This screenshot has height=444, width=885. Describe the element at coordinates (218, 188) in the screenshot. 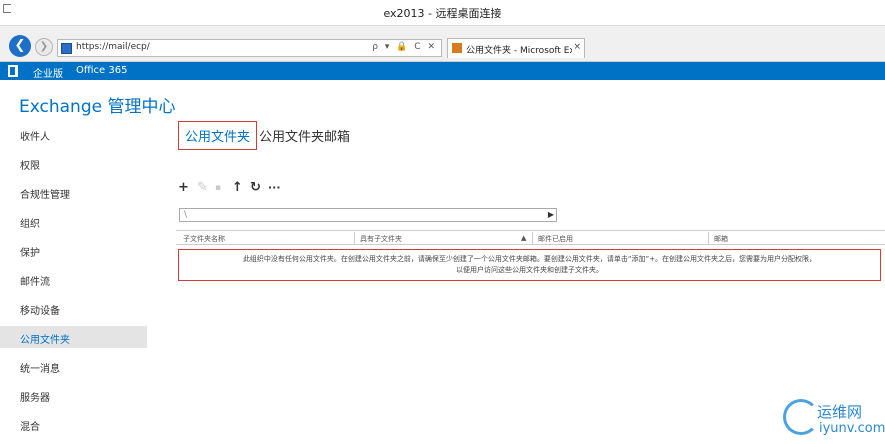

I see `delete-icon: ▪` at that location.